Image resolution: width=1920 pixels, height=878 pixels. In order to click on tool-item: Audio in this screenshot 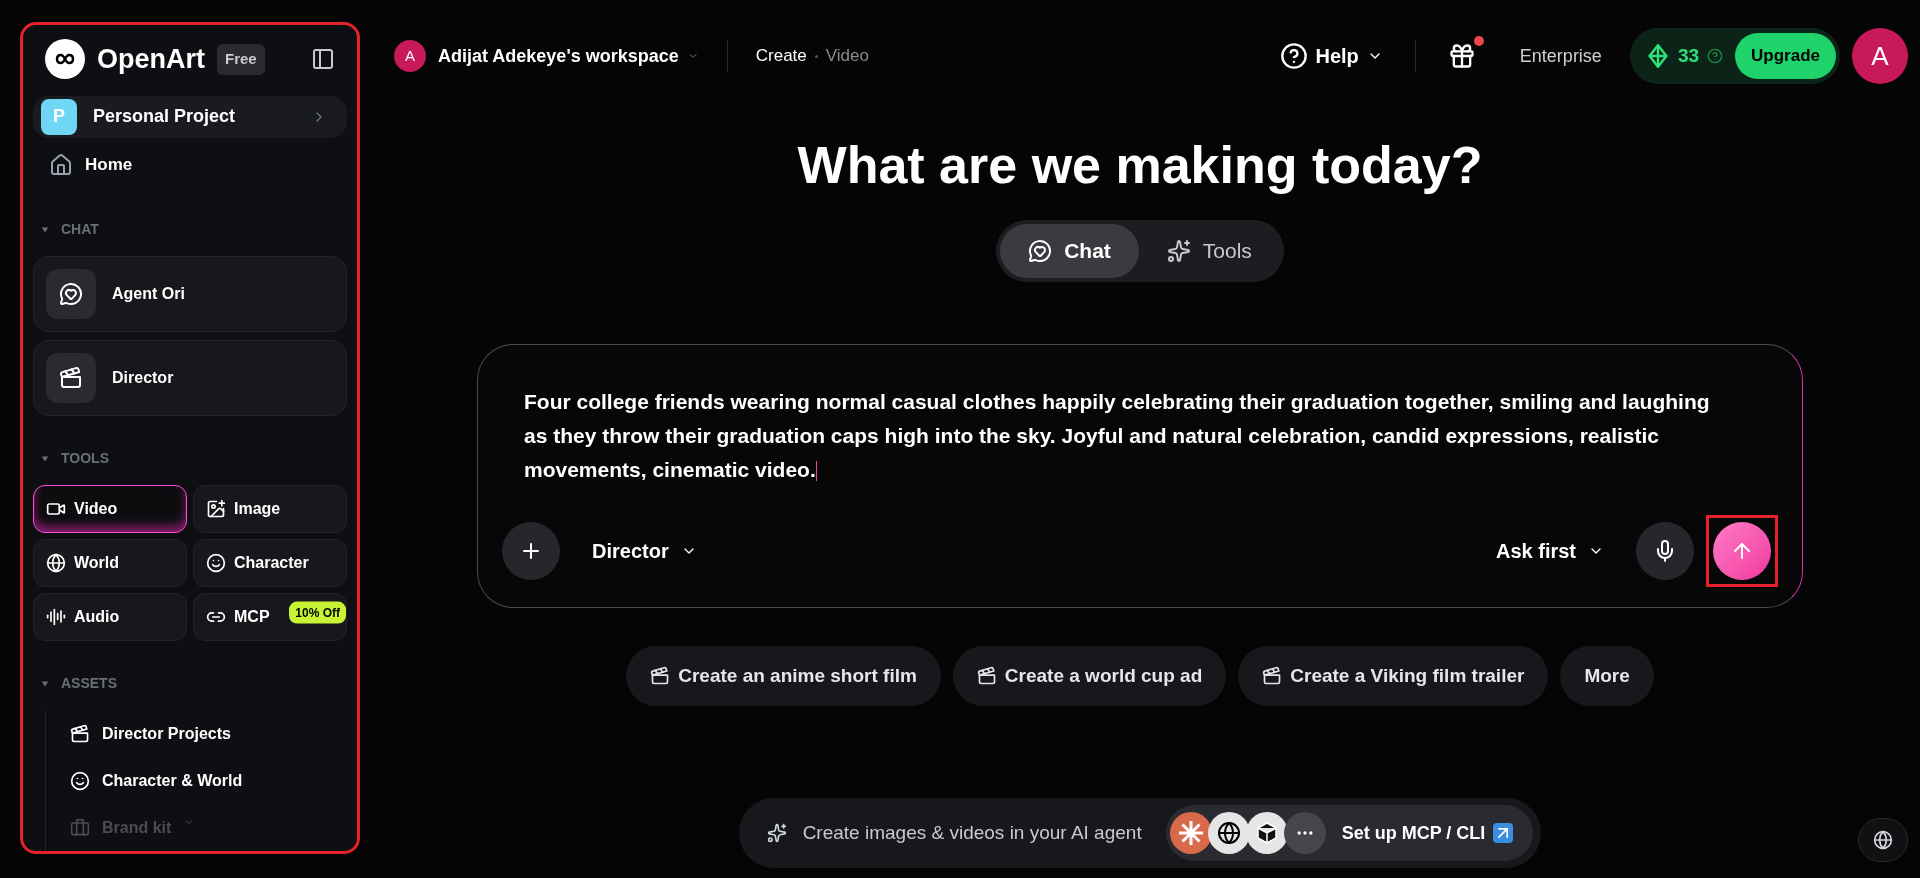, I will do `click(110, 617)`.